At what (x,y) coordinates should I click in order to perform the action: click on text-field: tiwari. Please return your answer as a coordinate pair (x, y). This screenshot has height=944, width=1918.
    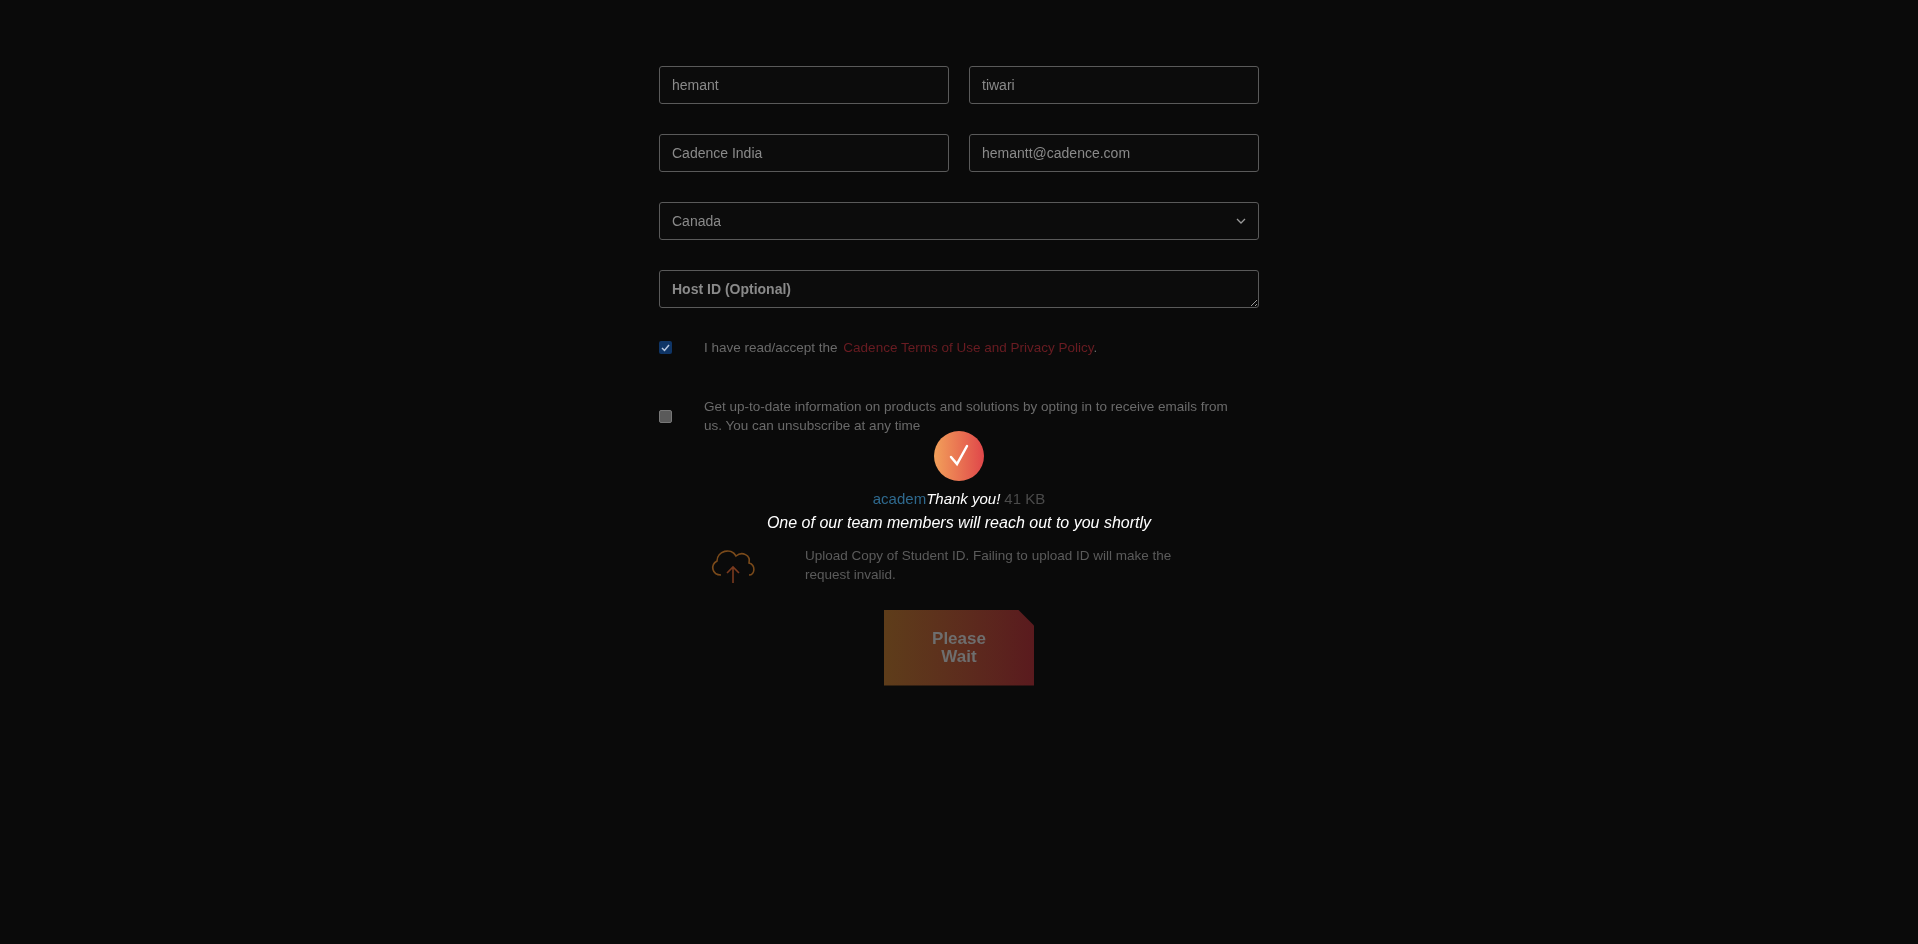
    Looking at the image, I should click on (1114, 85).